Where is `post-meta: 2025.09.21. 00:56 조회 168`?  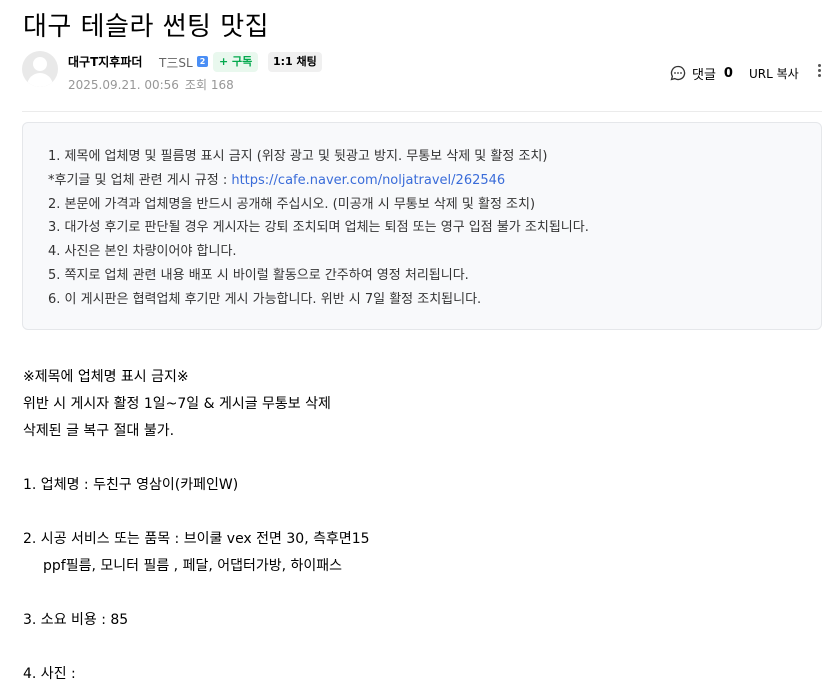 post-meta: 2025.09.21. 00:56 조회 168 is located at coordinates (151, 84).